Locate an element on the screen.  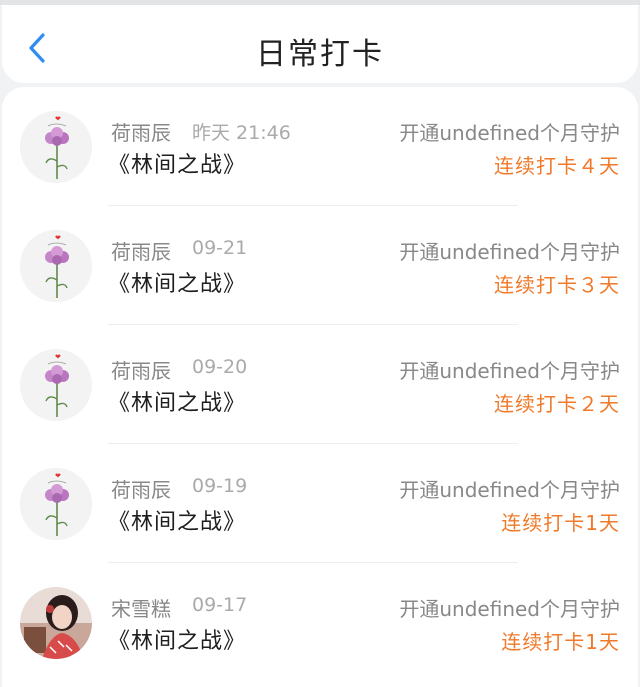
checkin-time: 09-20 is located at coordinates (220, 367).